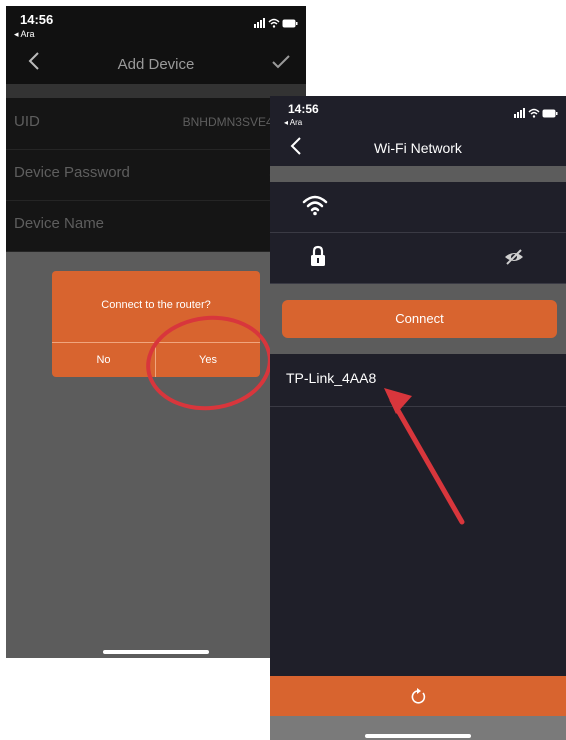  Describe the element at coordinates (418, 258) in the screenshot. I see `wifi-password-input` at that location.